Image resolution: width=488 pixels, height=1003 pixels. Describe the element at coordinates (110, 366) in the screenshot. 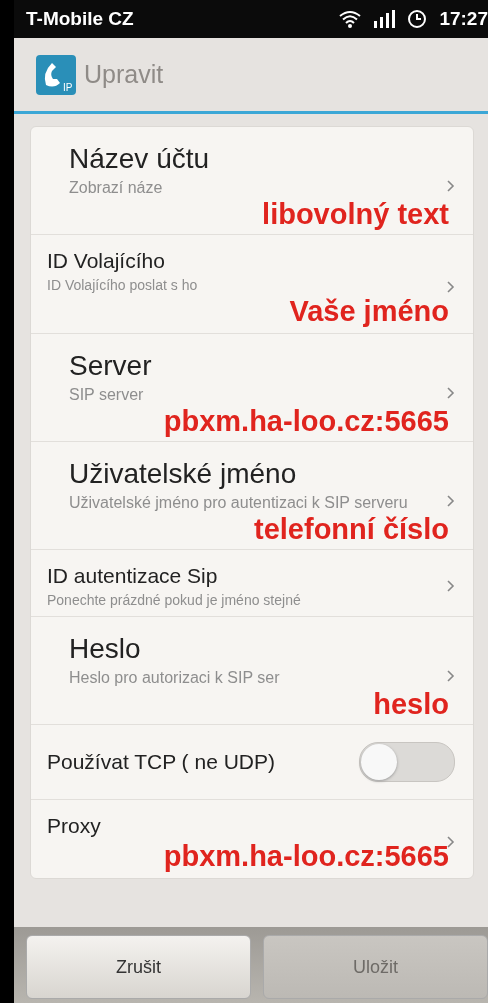

I see `setting-title: Server` at that location.